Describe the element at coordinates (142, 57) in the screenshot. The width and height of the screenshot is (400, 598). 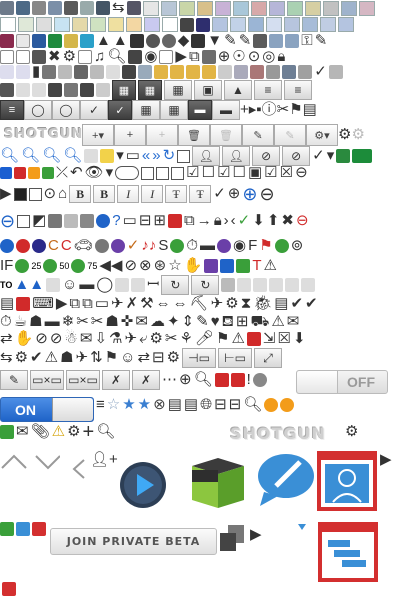
I see `sprite-row-4: ✖ ⚙ ♫ 🔍︎ ◉ ▶ ⧉ ⊕ ☉ ⊙ ◎ 🔒︎` at that location.